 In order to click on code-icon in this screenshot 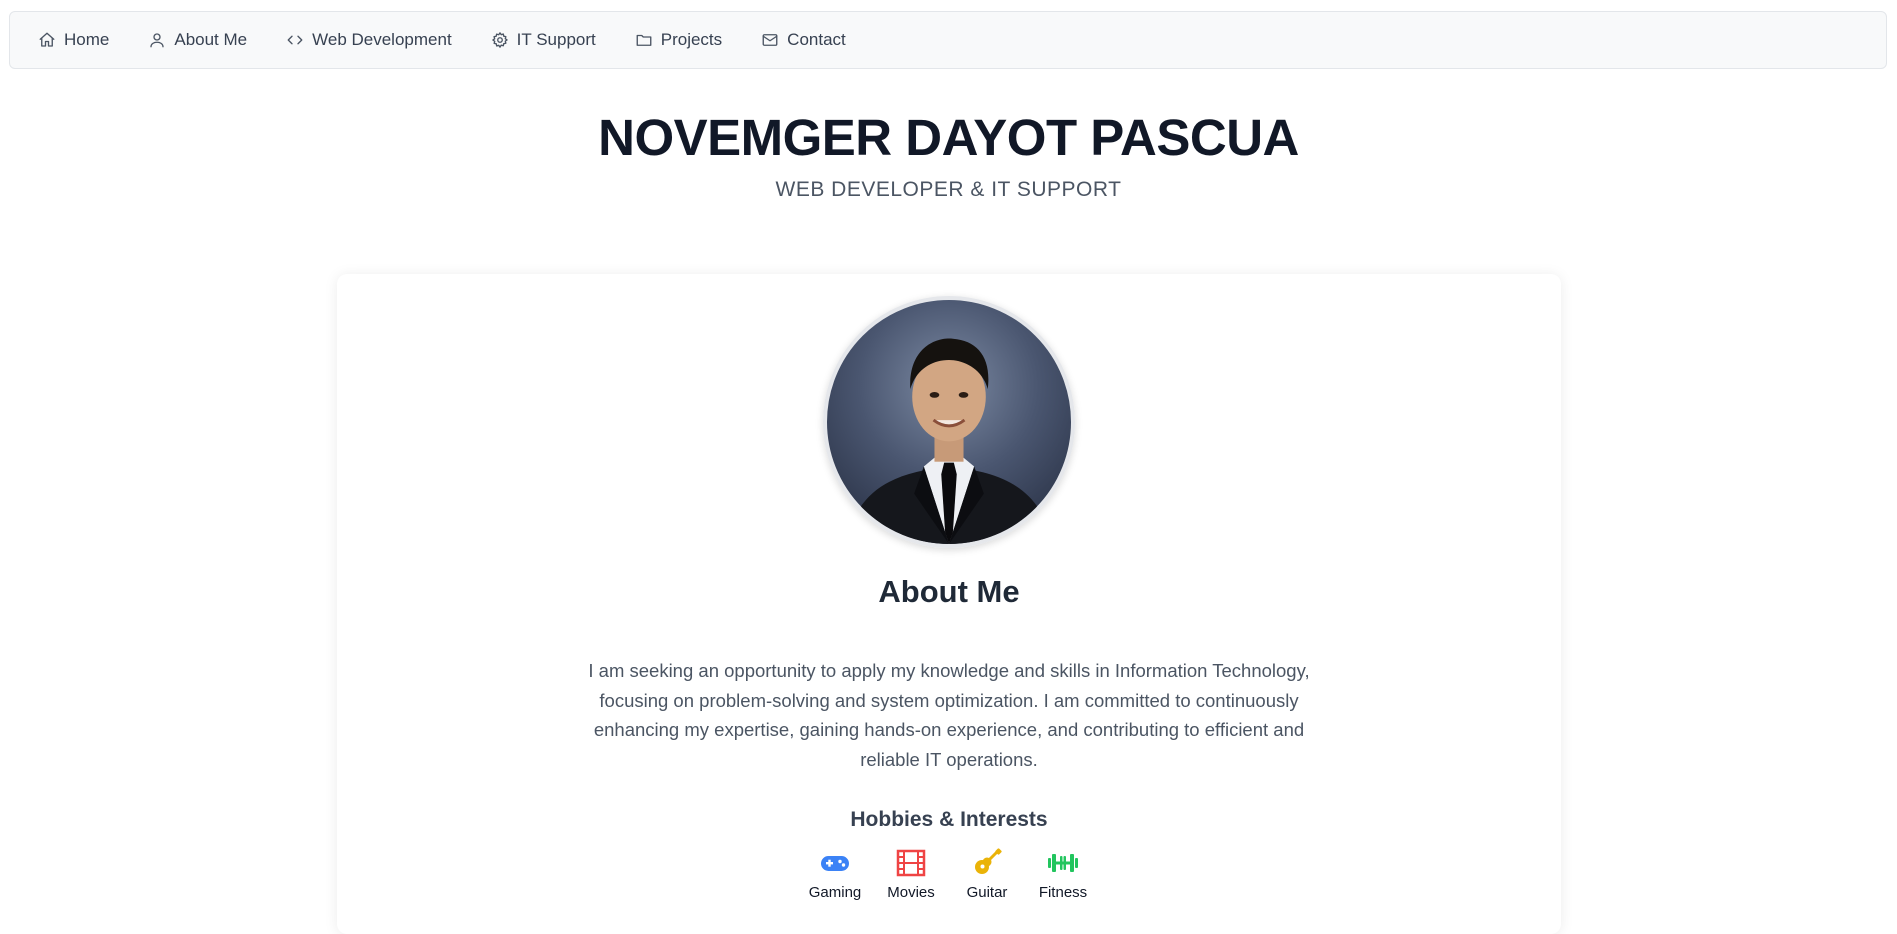, I will do `click(295, 40)`.